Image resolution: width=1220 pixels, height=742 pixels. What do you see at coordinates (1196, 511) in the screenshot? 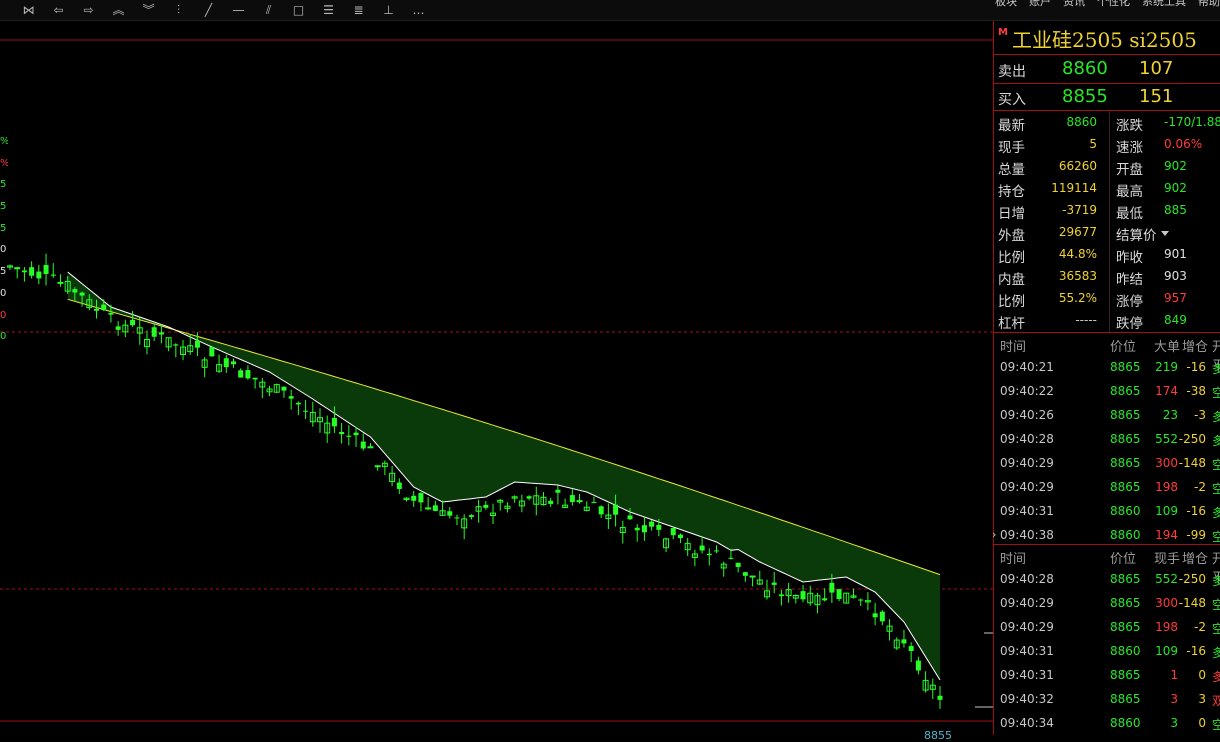
I see `tick-oi-change: -16` at bounding box center [1196, 511].